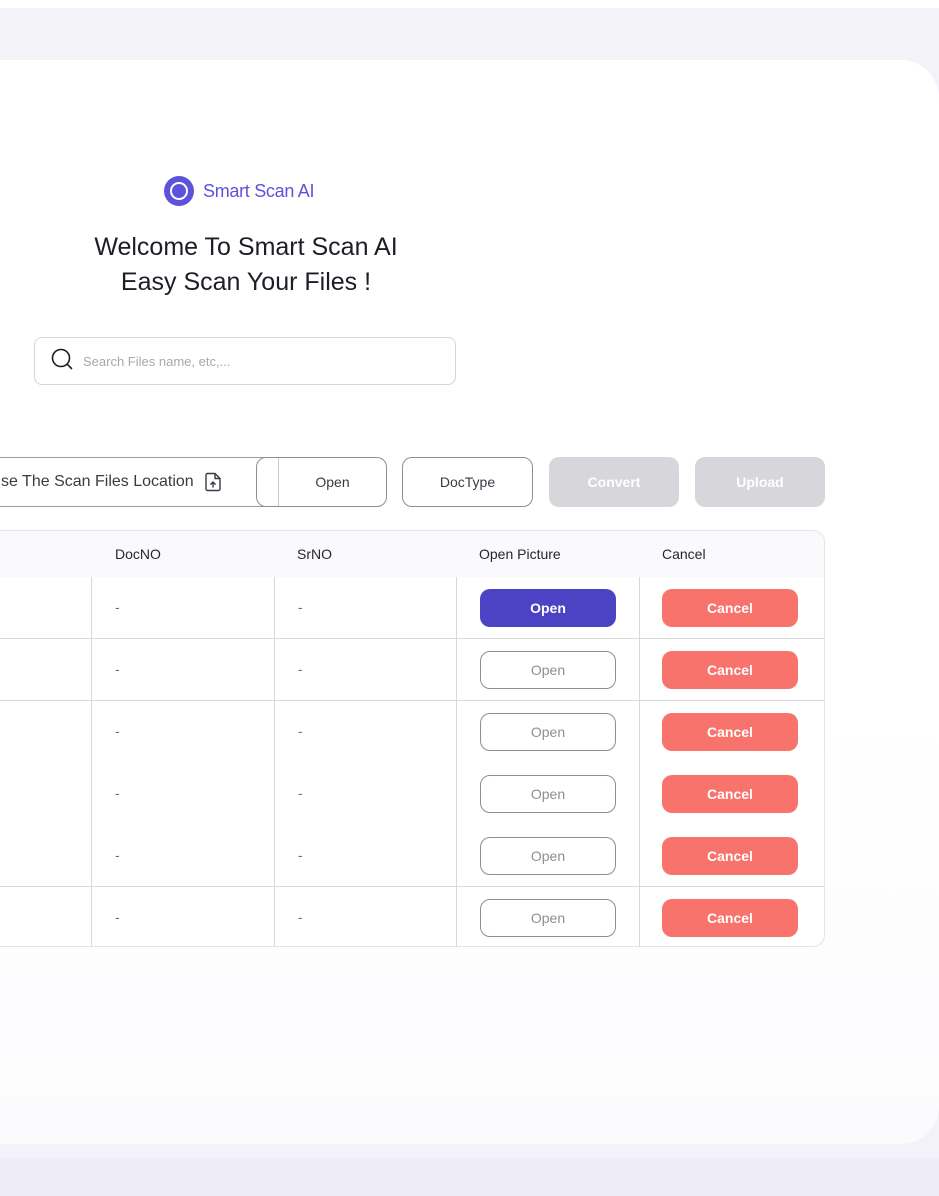 This screenshot has width=939, height=1196. I want to click on upload-label: Upload, so click(760, 482).